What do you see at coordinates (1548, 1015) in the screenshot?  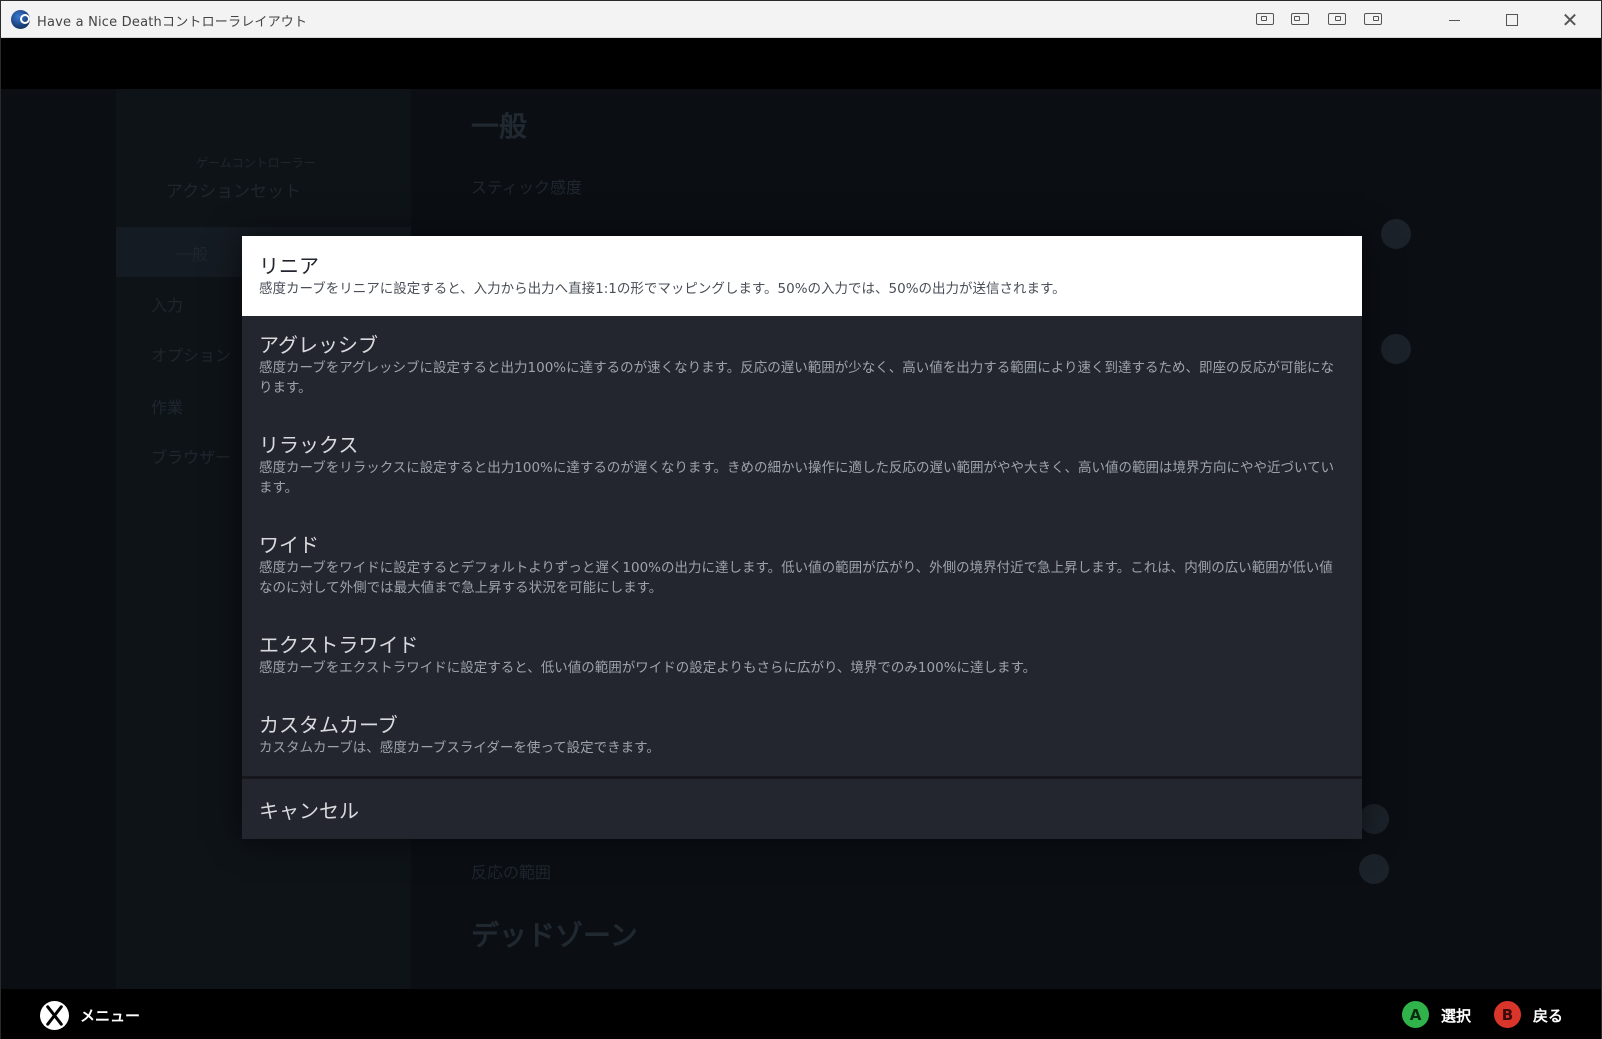 I see `back-label: 戻る` at bounding box center [1548, 1015].